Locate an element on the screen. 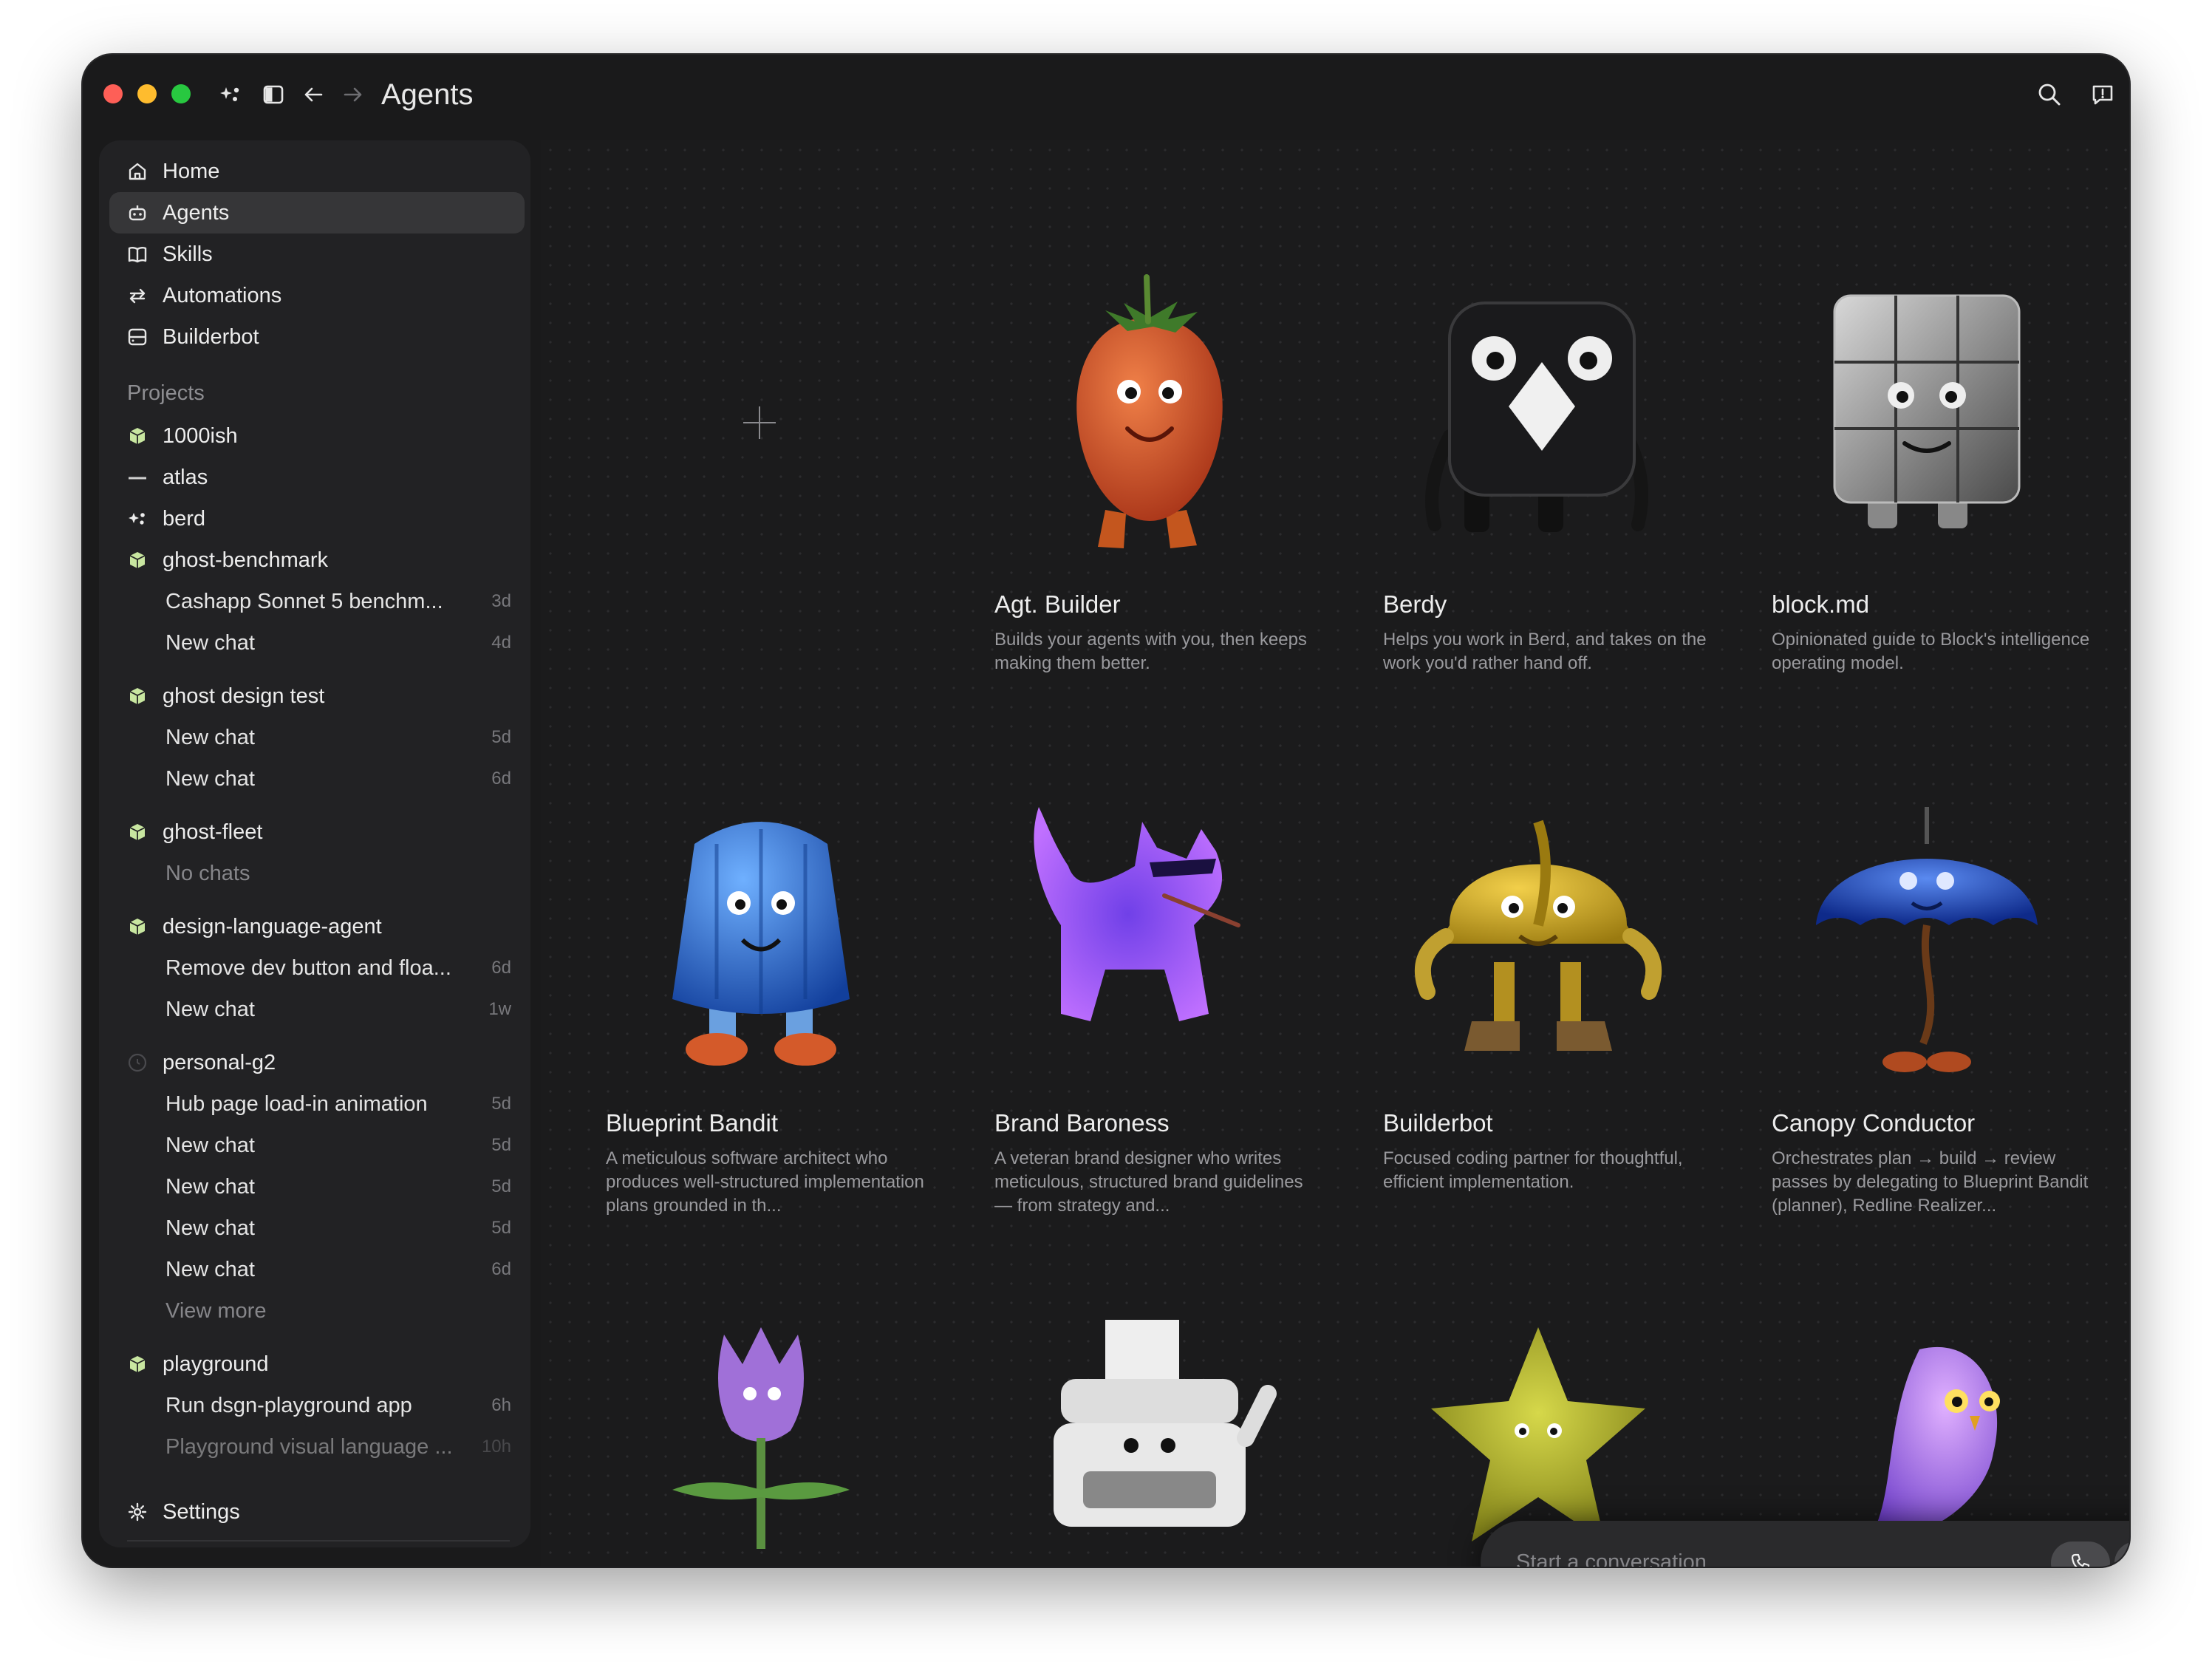 This screenshot has width=2212, height=1676. project-1000ish: 1000ish is located at coordinates (327, 436).